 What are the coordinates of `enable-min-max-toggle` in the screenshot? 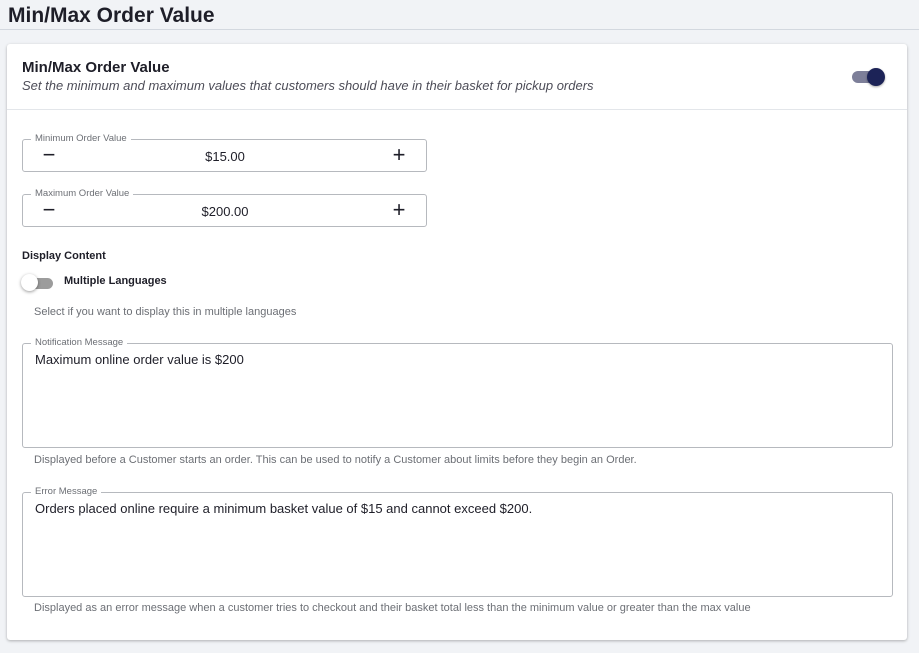 It's located at (869, 77).